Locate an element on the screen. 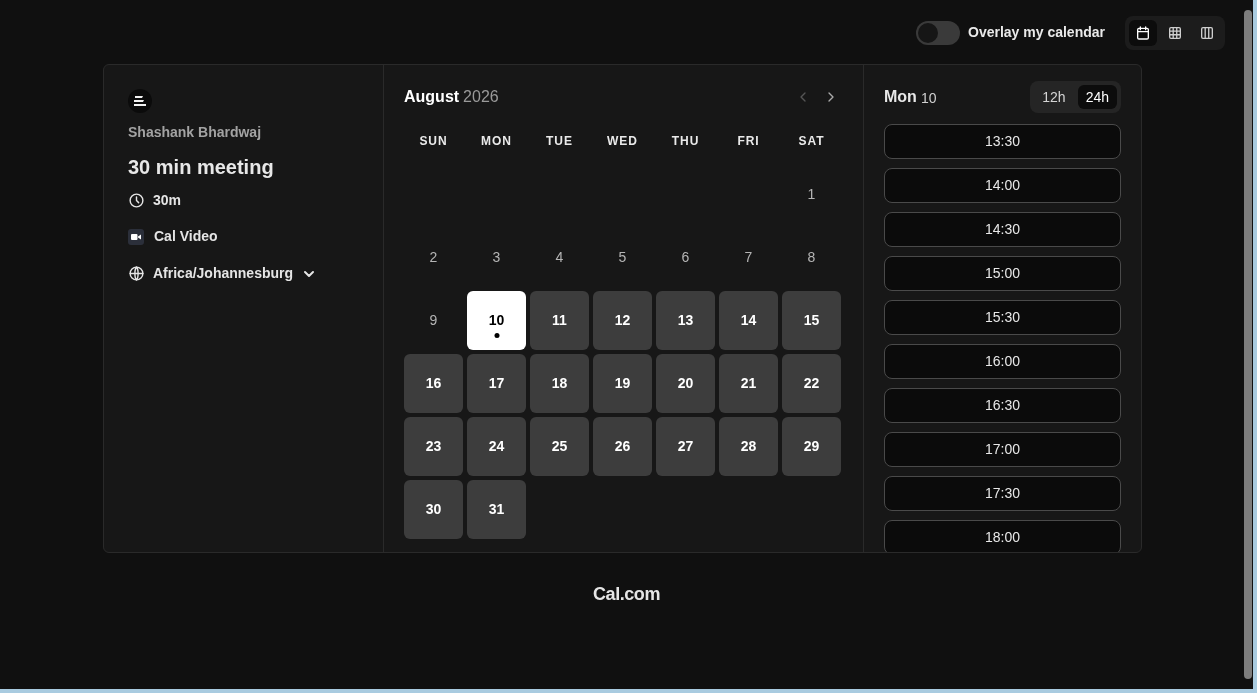  scrollbar is located at coordinates (1248, 344).